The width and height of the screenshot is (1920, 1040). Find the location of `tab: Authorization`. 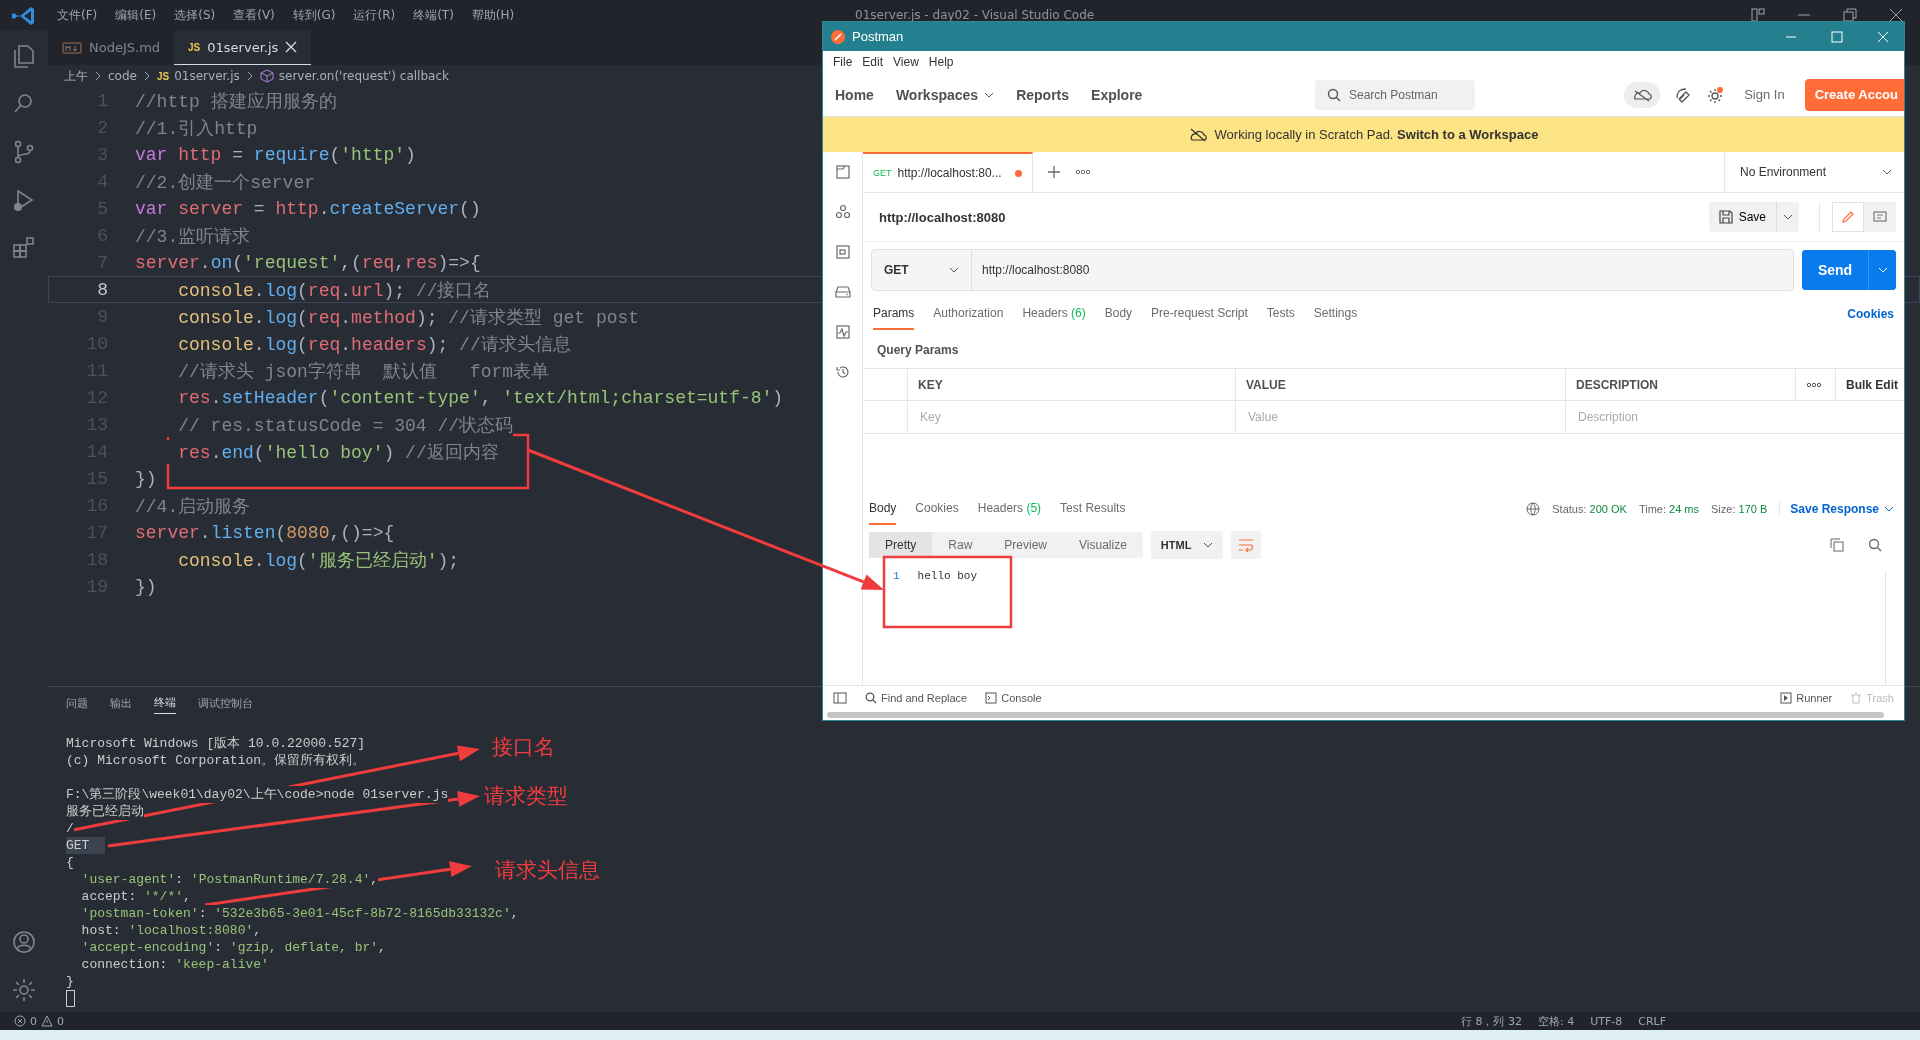

tab: Authorization is located at coordinates (968, 314).